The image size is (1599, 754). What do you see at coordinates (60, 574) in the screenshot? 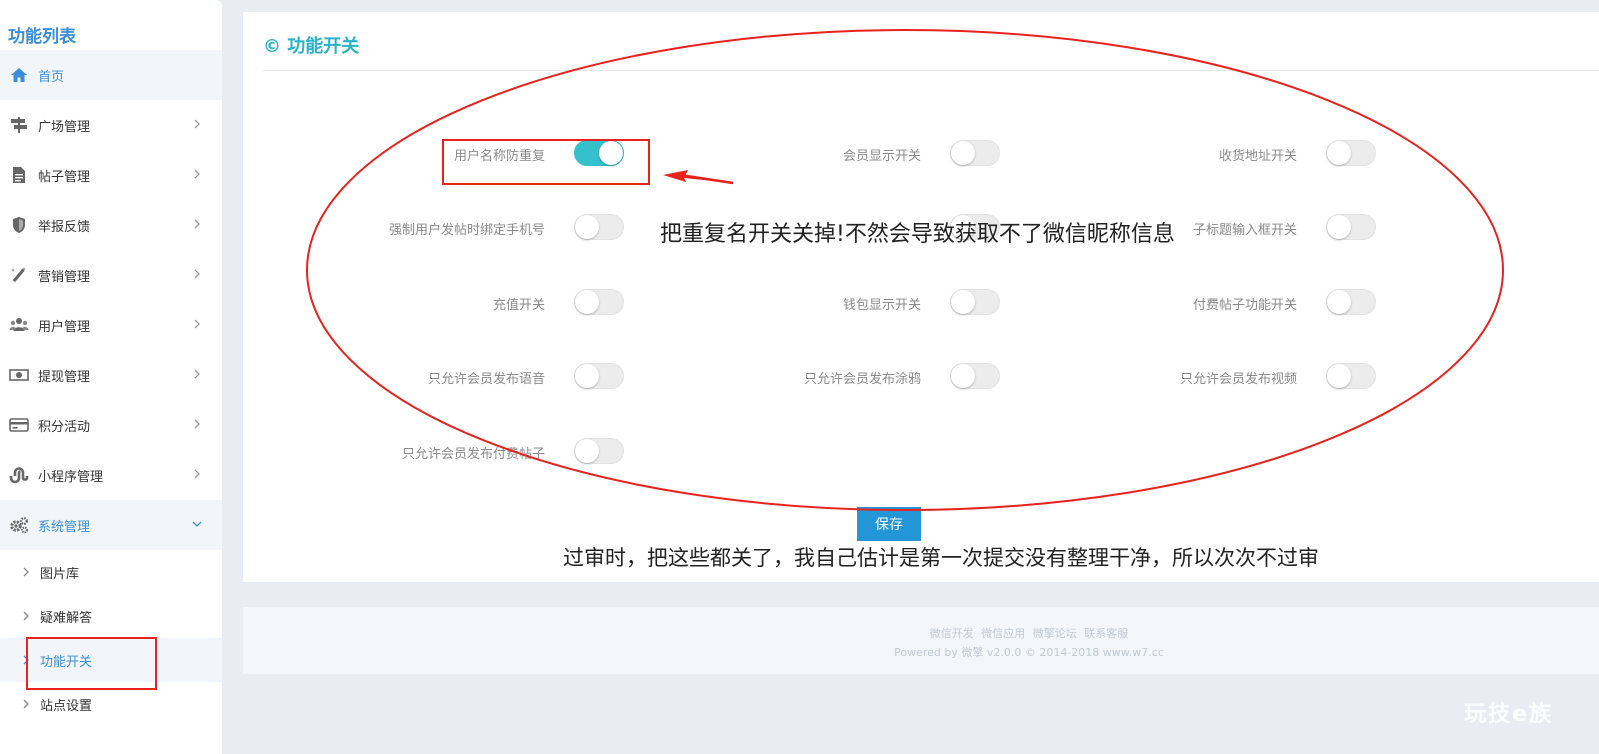
I see `submenu-item-label: 图片库` at bounding box center [60, 574].